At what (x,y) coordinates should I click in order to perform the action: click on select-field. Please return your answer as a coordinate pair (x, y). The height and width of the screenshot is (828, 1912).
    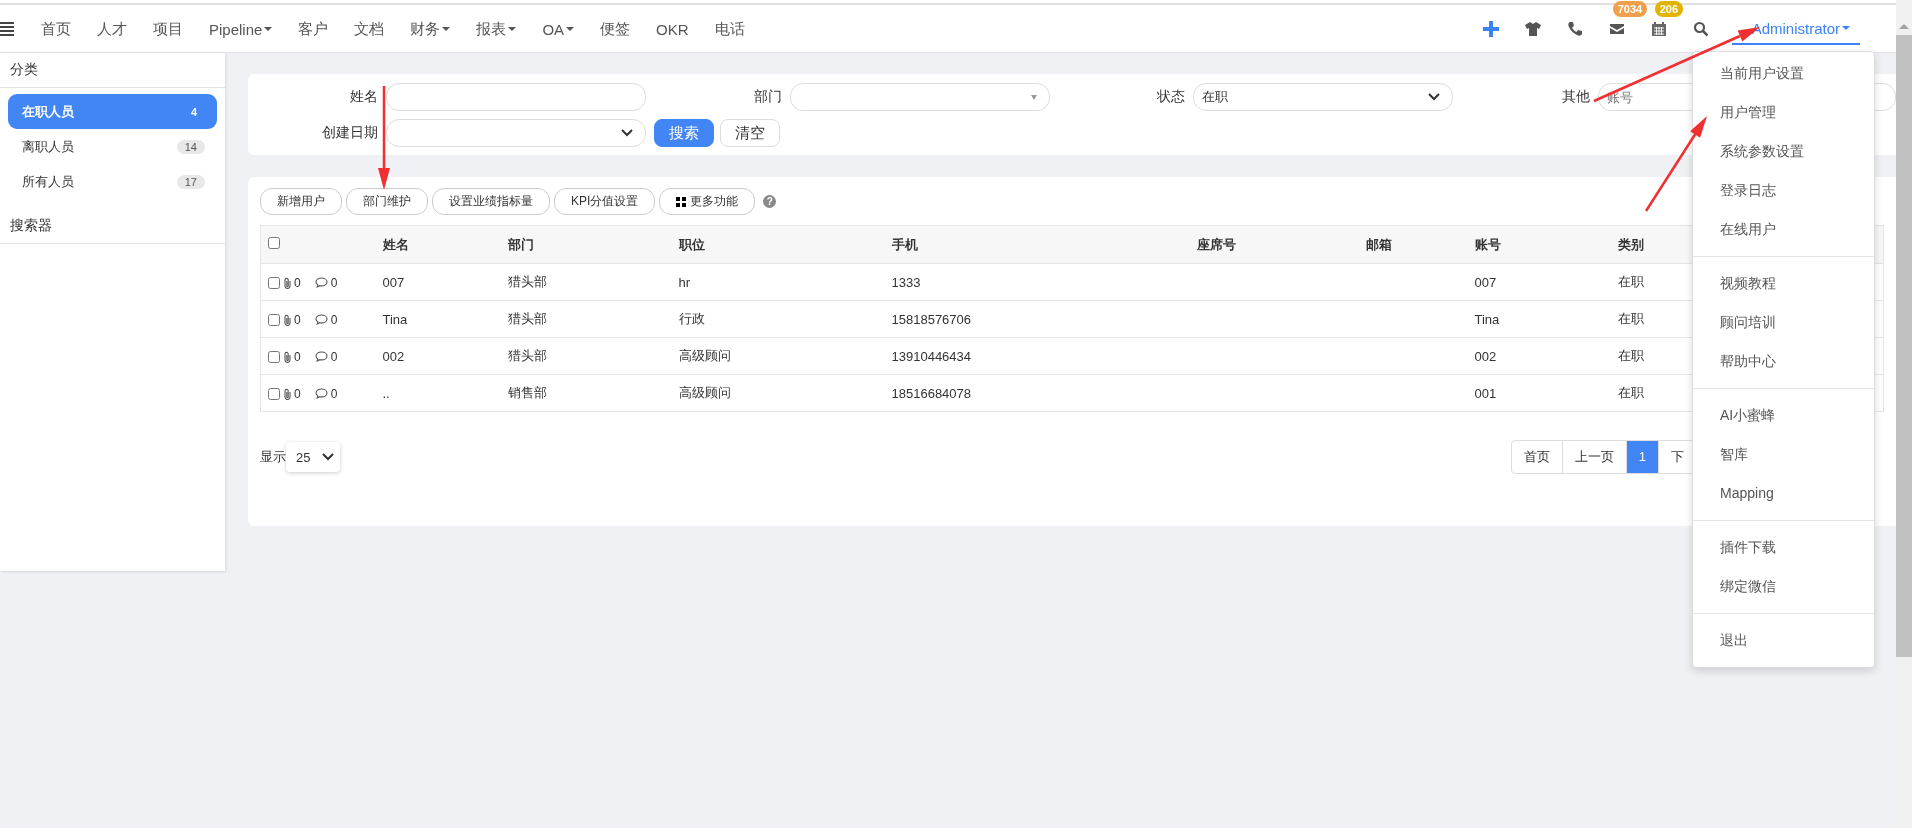
    Looking at the image, I should click on (516, 133).